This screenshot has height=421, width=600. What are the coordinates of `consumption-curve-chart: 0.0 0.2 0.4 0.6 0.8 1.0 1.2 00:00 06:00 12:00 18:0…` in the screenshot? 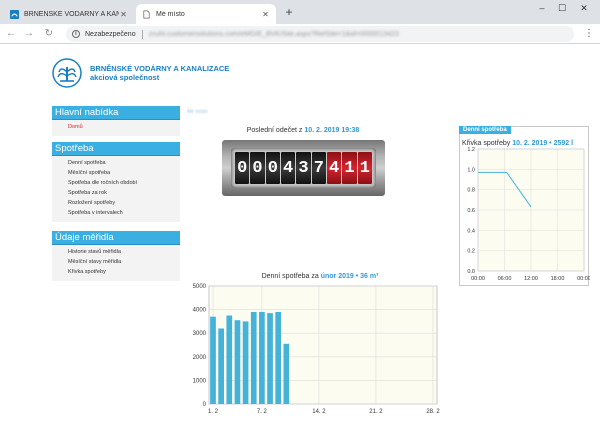 It's located at (528, 214).